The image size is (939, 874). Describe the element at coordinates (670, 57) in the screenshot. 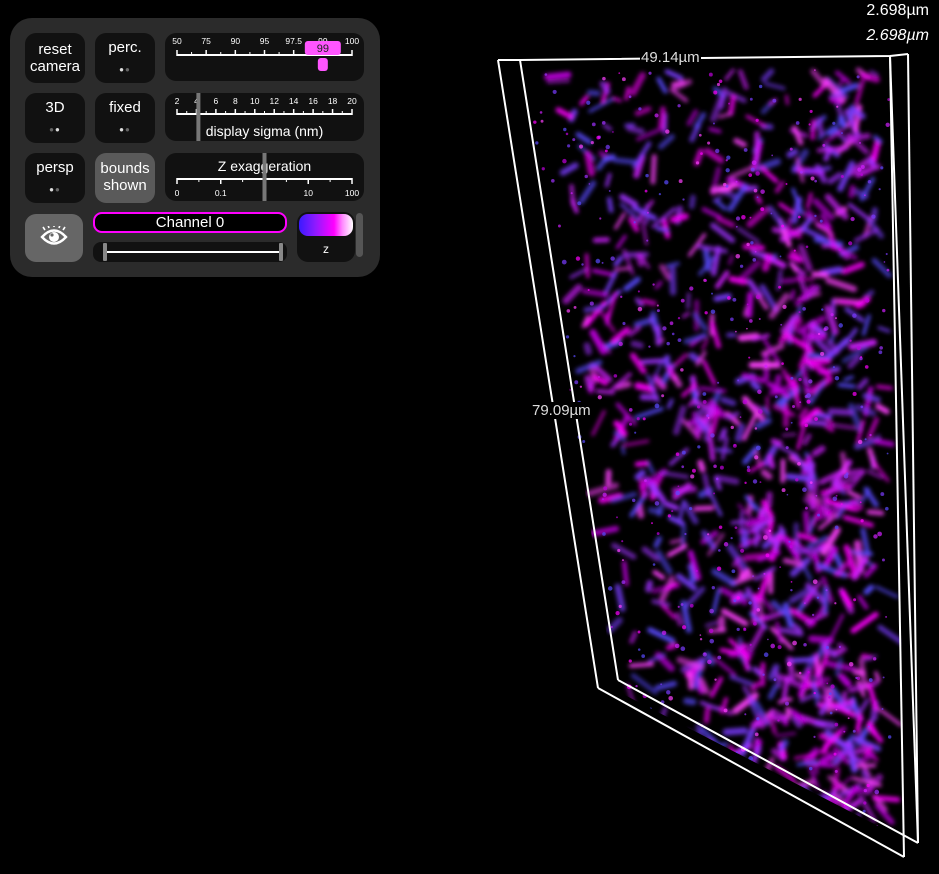

I see `width-dimension-label: 49.14µm` at that location.